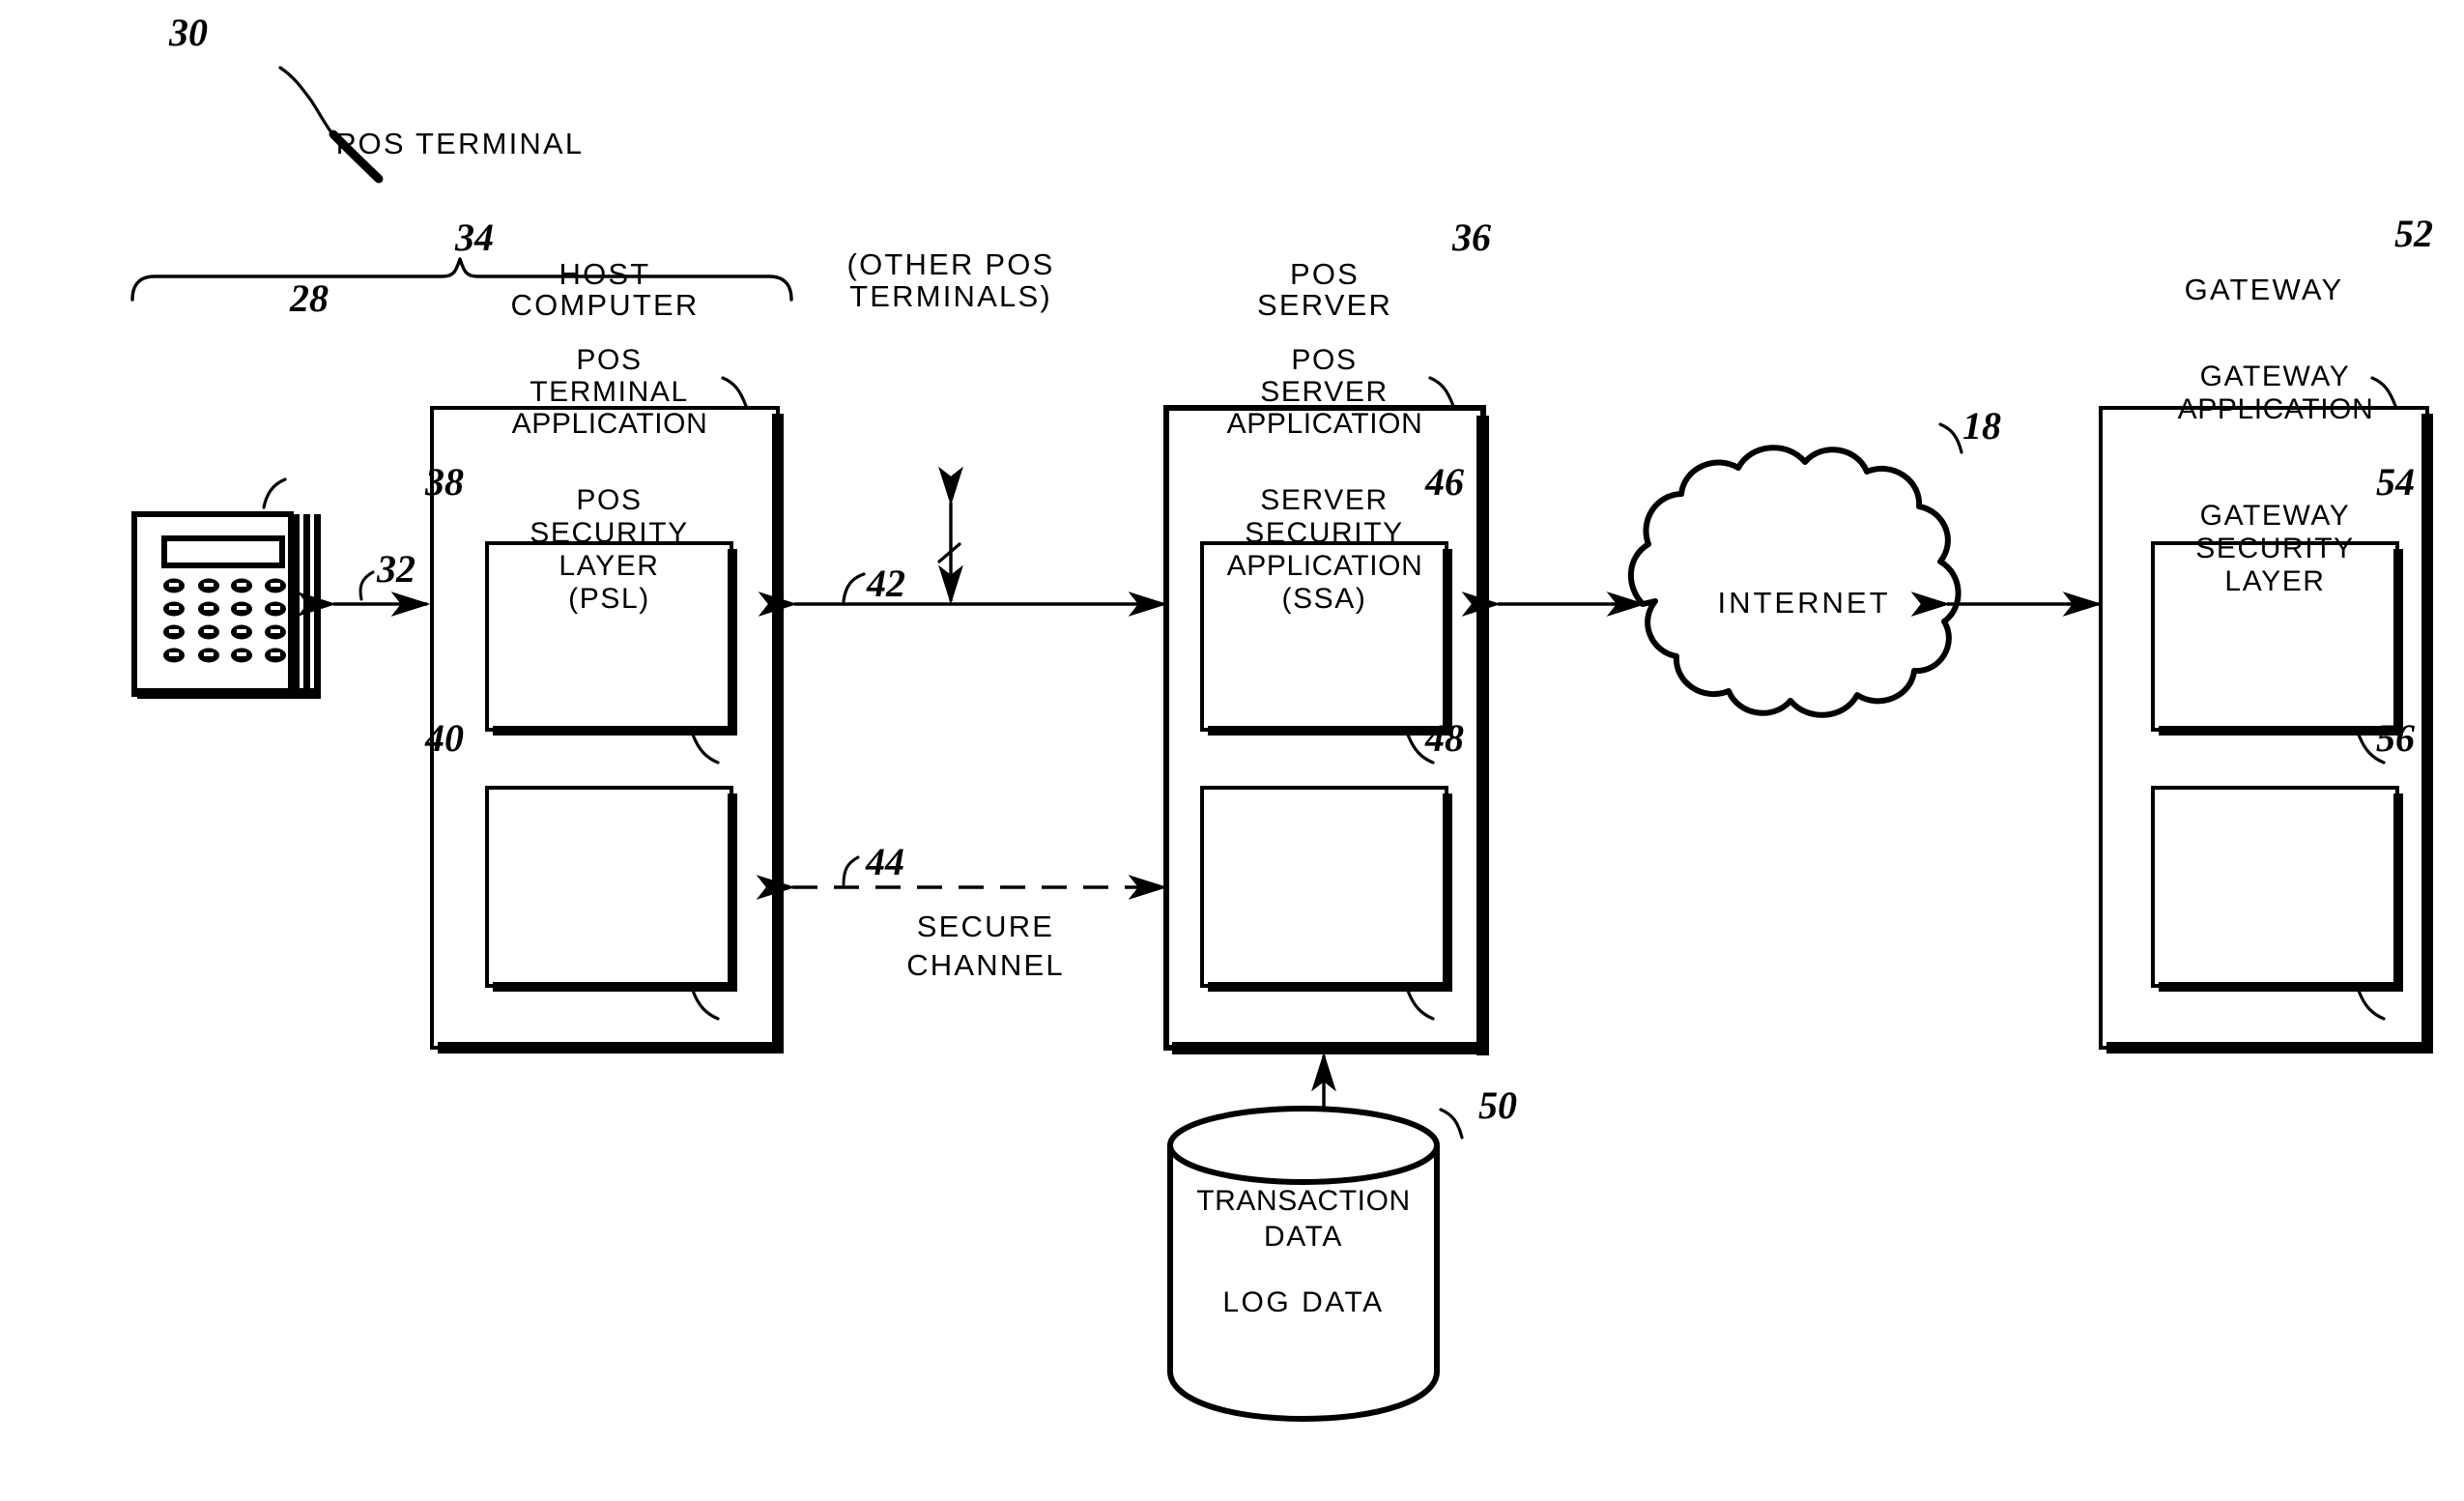  What do you see at coordinates (962, 877) in the screenshot?
I see `connection-secure-channel` at bounding box center [962, 877].